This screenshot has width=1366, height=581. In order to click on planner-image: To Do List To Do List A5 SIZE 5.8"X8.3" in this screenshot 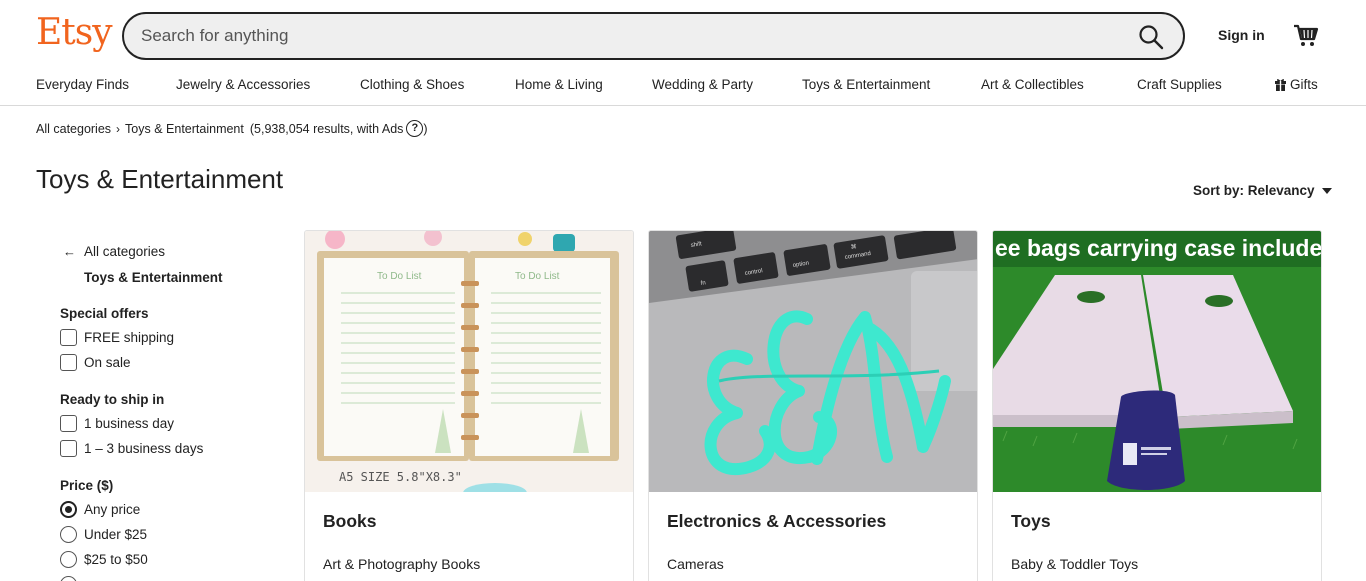, I will do `click(469, 361)`.